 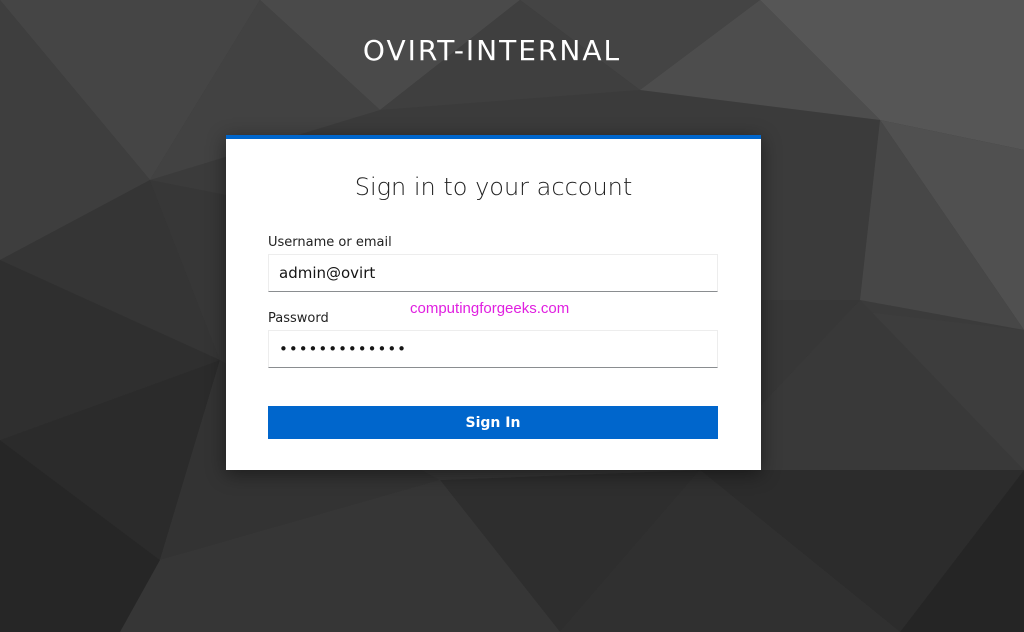 I want to click on password-label: Password, so click(x=298, y=318).